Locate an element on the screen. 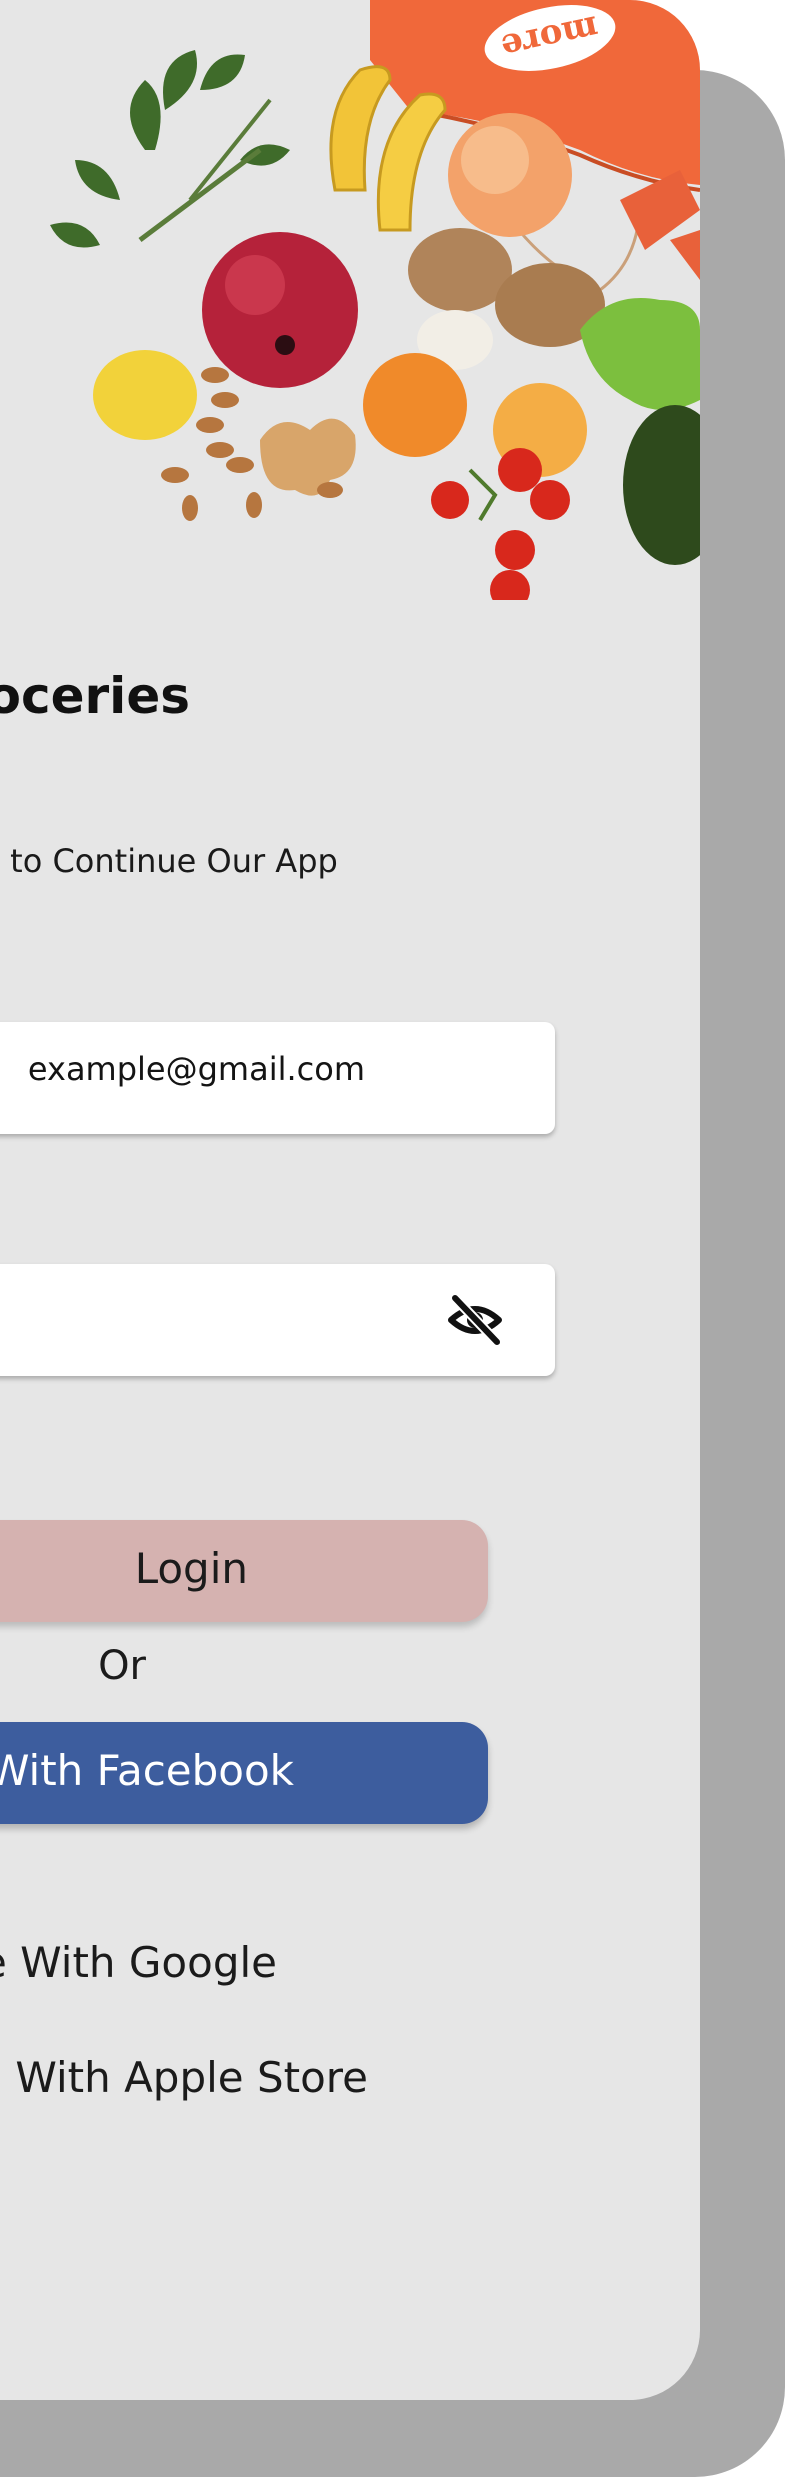 This screenshot has width=788, height=2488. page-subtitle: Login or Sign up to Continue Our App is located at coordinates (169, 861).